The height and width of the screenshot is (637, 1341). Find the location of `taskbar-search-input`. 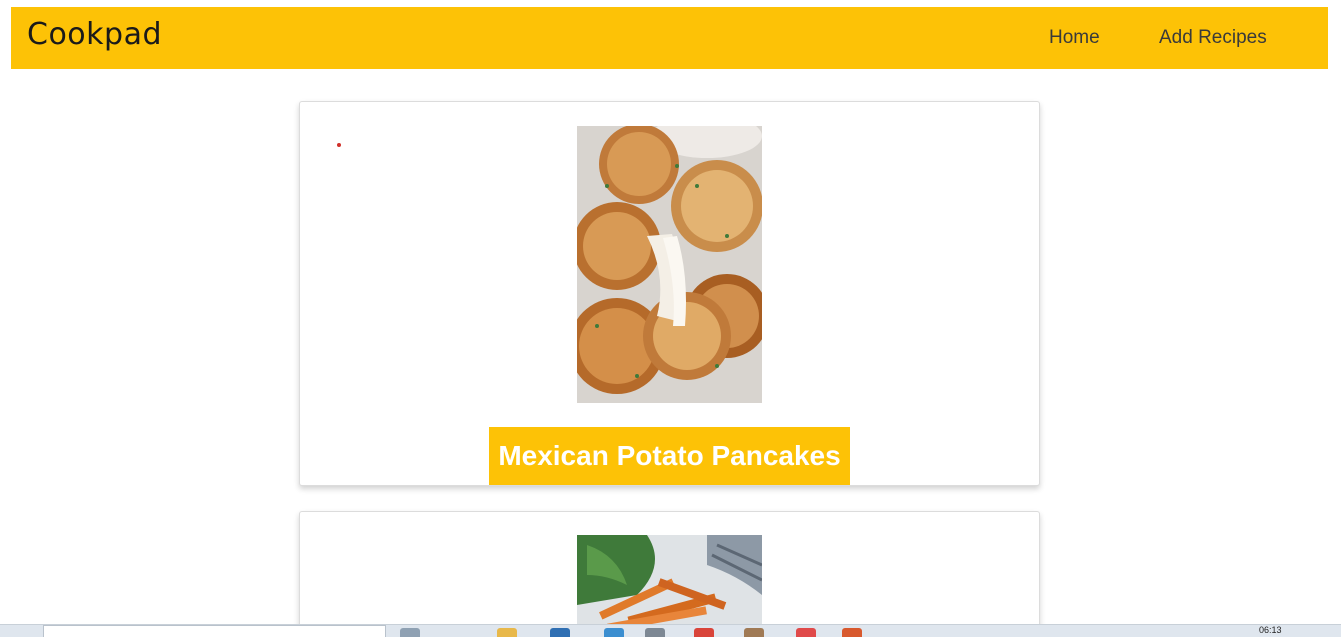

taskbar-search-input is located at coordinates (214, 631).